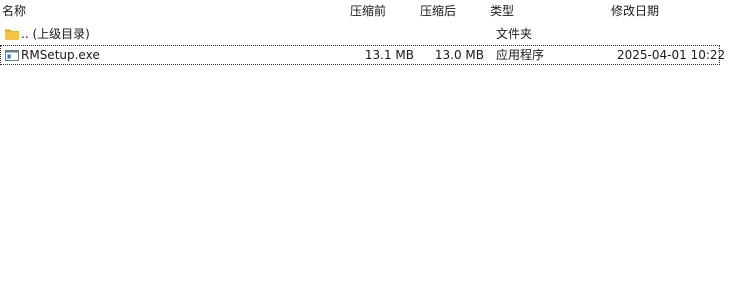 Image resolution: width=734 pixels, height=300 pixels. What do you see at coordinates (438, 11) in the screenshot?
I see `column-header-compressed-size: 压缩后` at bounding box center [438, 11].